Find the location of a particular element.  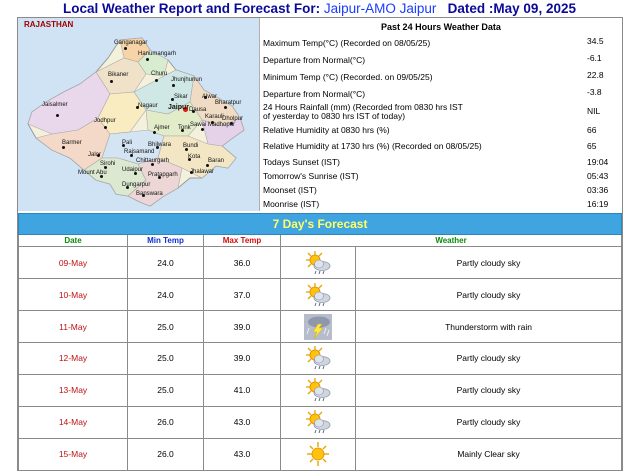

forecast-date: 13-May is located at coordinates (73, 390).